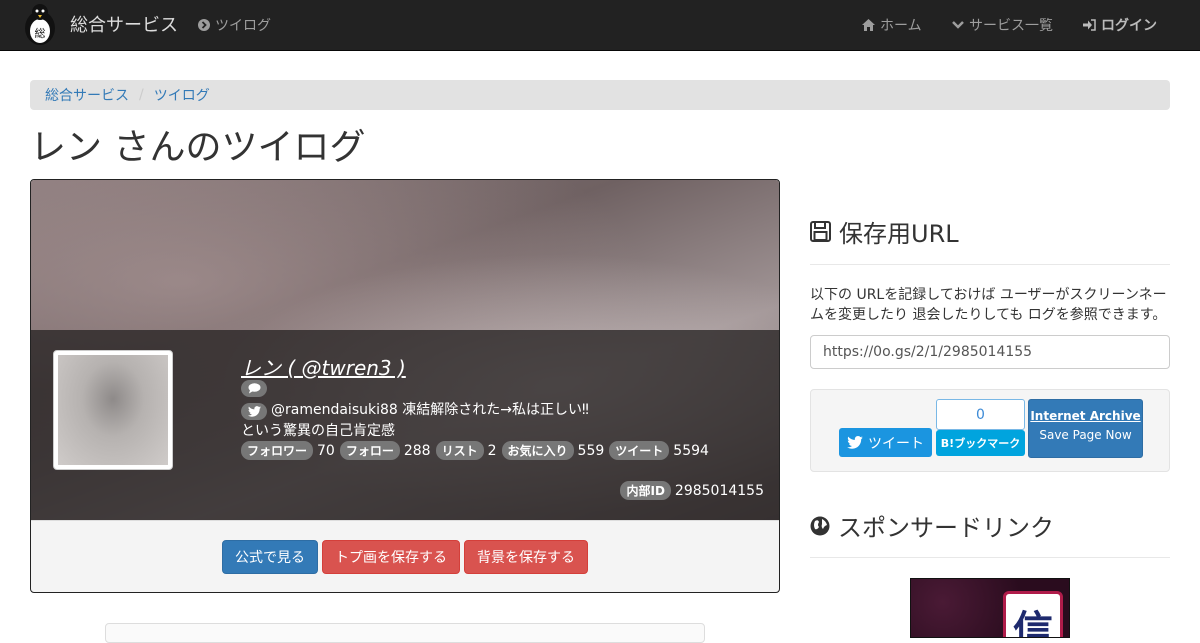  What do you see at coordinates (600, 95) in the screenshot?
I see `breadcrumb: 総合サービス / ツイログ` at bounding box center [600, 95].